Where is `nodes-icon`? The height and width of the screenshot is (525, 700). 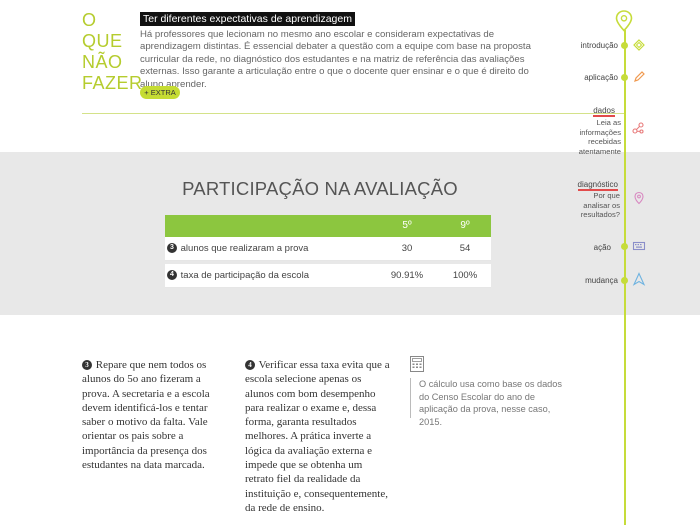 nodes-icon is located at coordinates (638, 128).